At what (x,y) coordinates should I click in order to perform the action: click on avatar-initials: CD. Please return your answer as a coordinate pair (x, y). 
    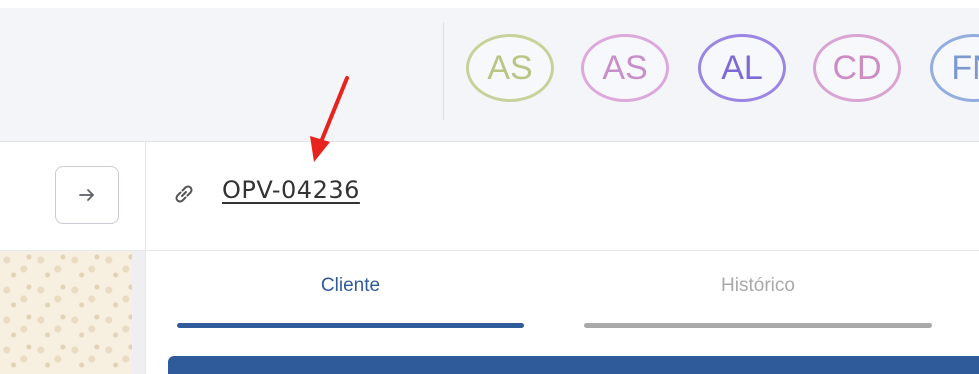
    Looking at the image, I should click on (857, 67).